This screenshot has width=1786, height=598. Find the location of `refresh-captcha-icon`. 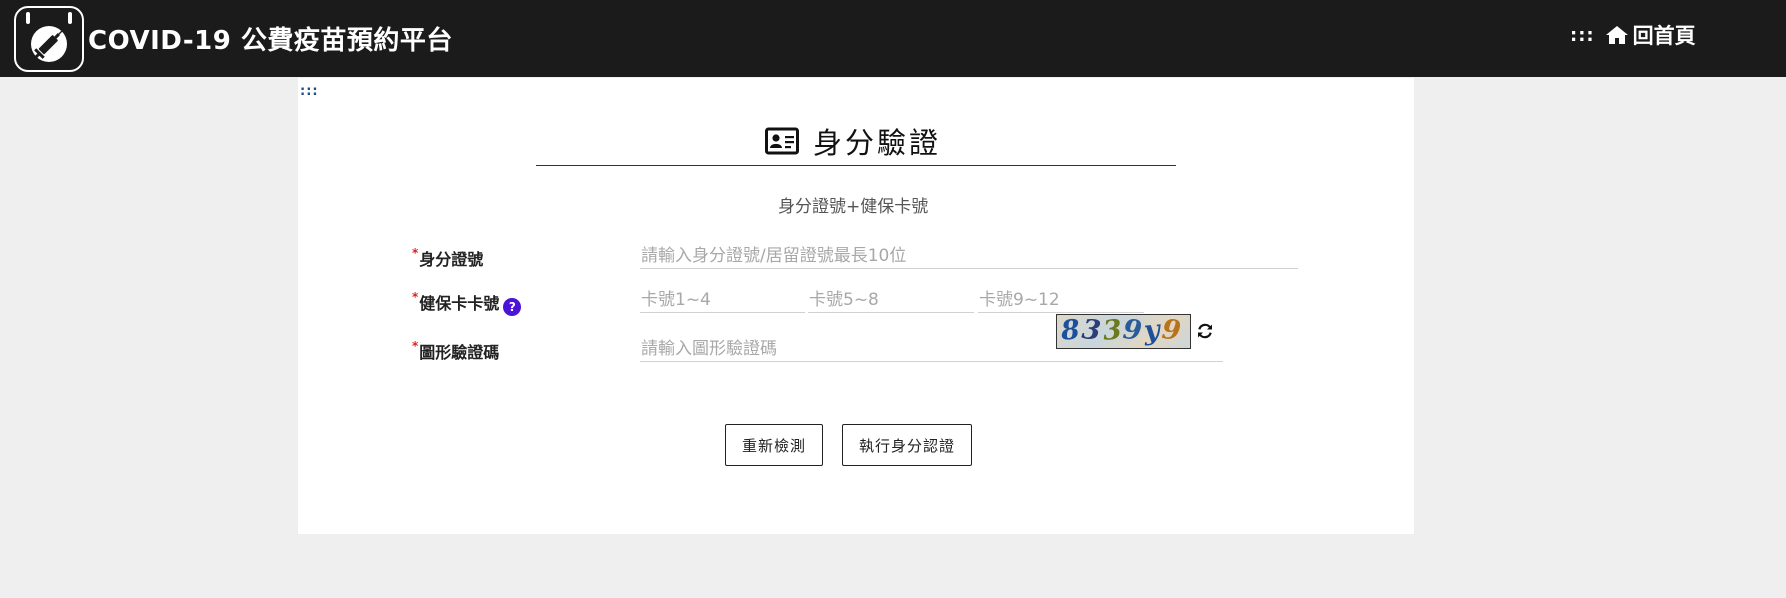

refresh-captcha-icon is located at coordinates (1205, 331).